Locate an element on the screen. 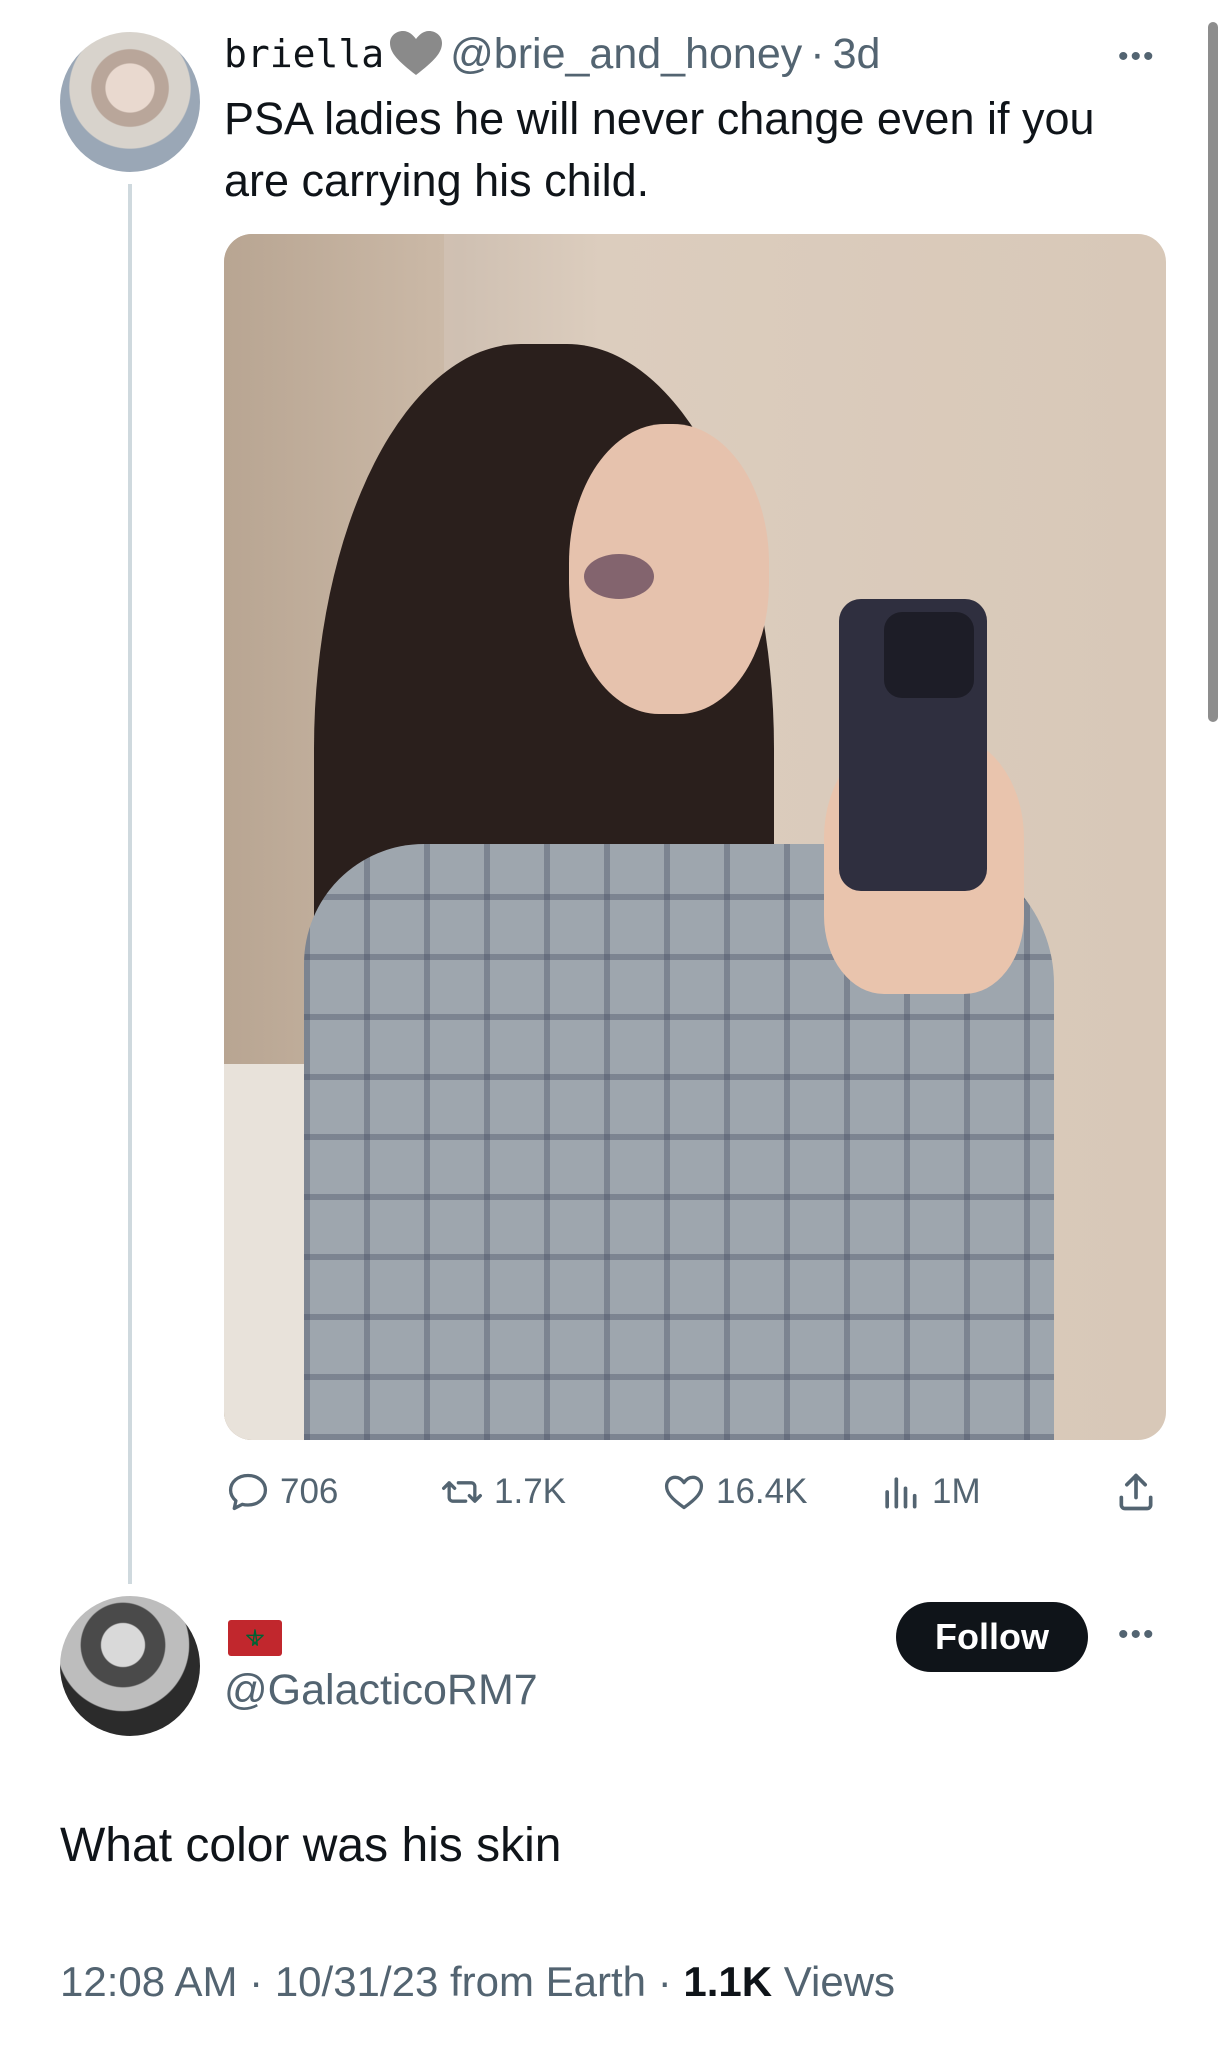 This screenshot has width=1228, height=2048. grey-heart-icon is located at coordinates (416, 53).